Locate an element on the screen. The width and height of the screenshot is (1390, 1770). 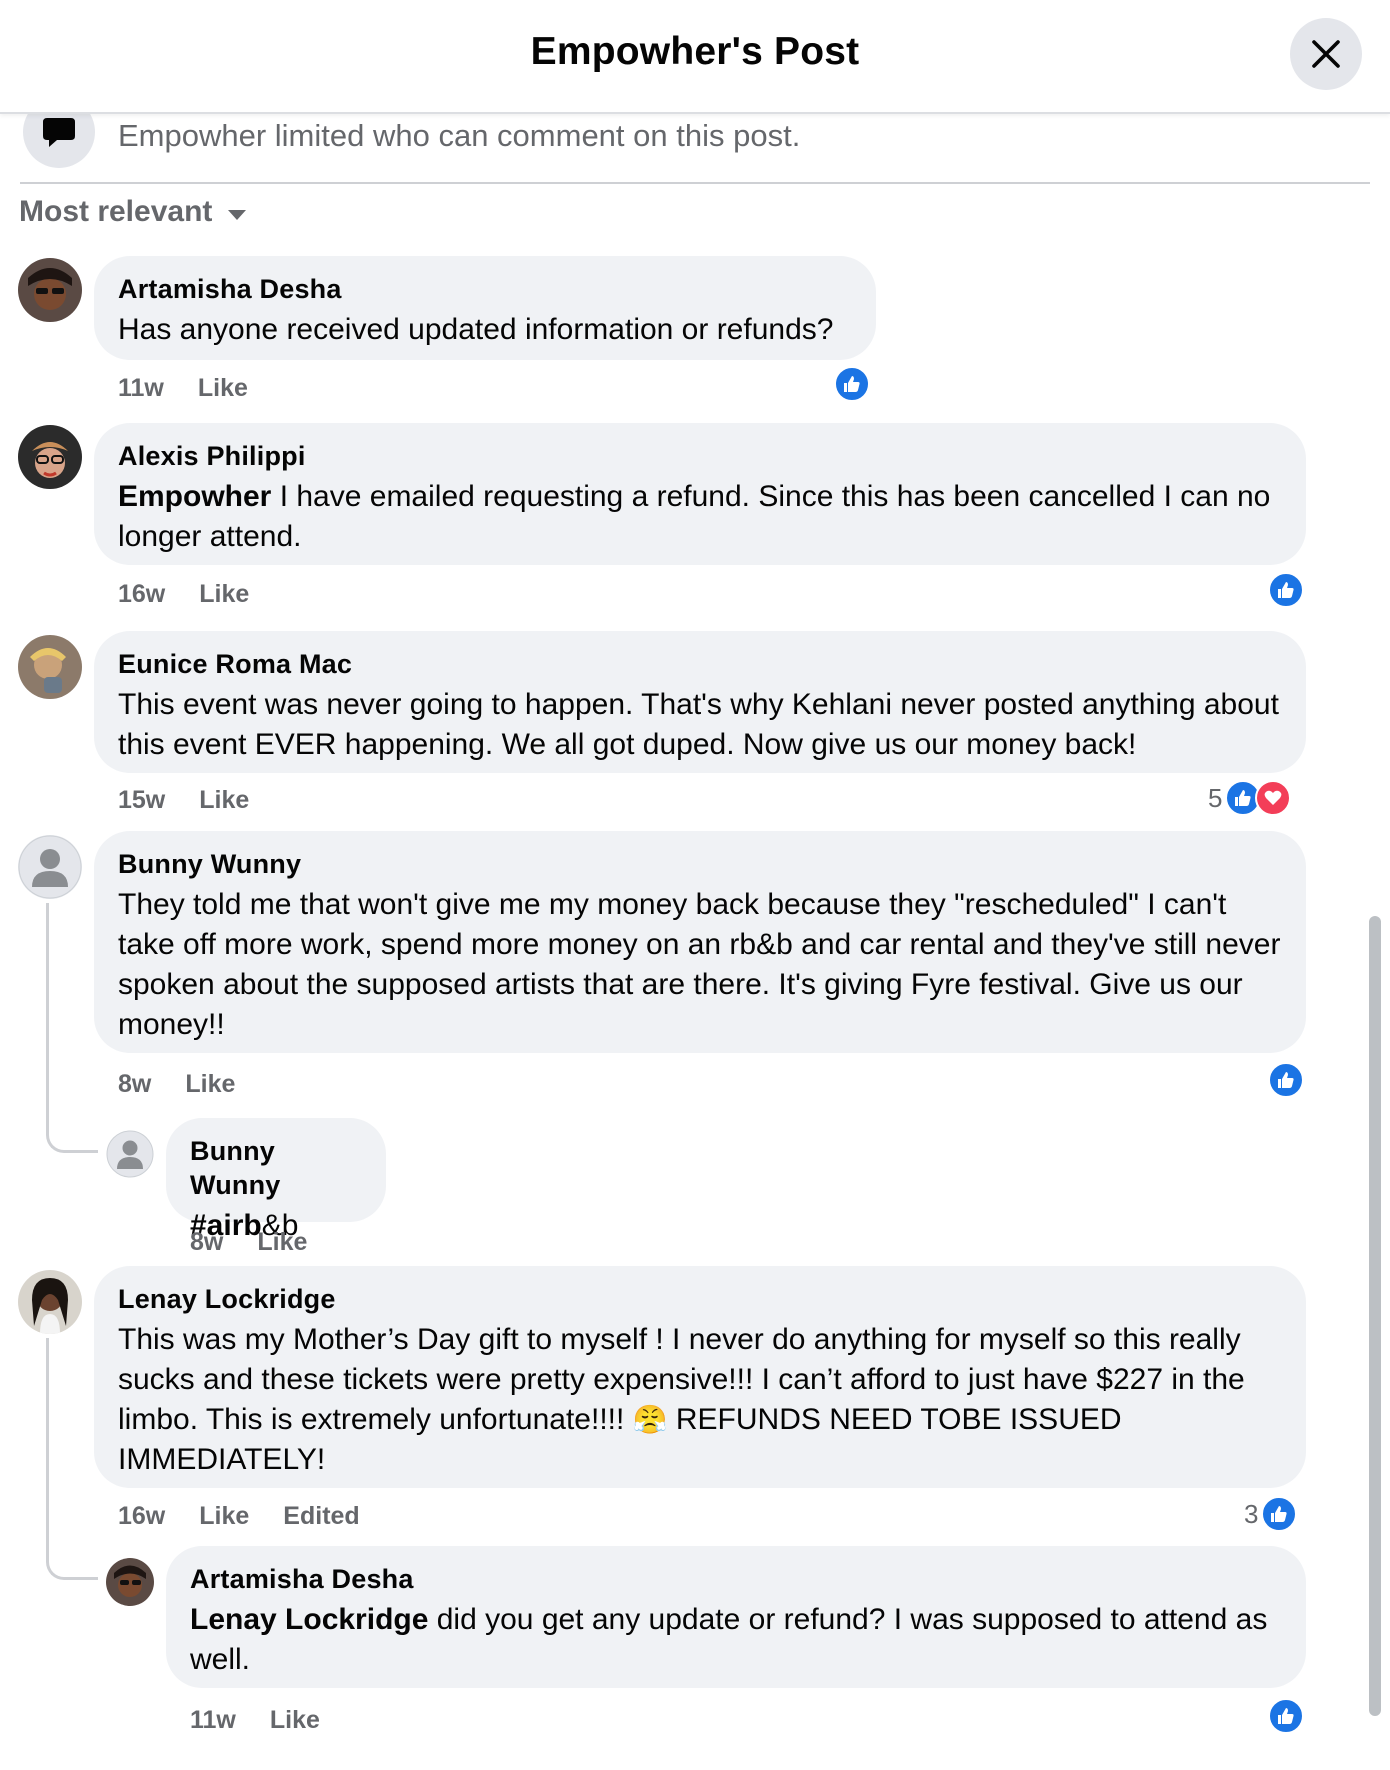
comment-author: Alexis Philippi is located at coordinates (700, 456).